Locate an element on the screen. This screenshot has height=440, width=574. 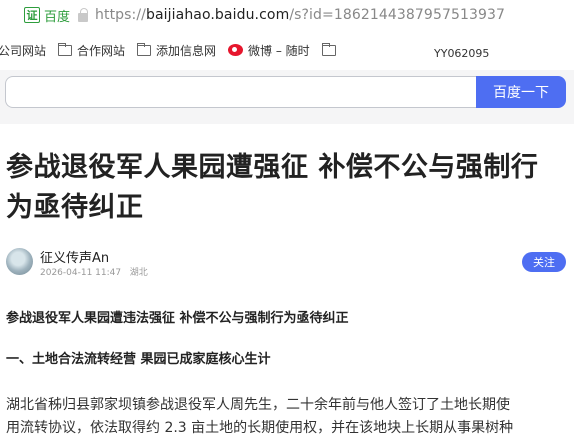
publish-meta: 2026-04-11 11:47 湖北 is located at coordinates (94, 271).